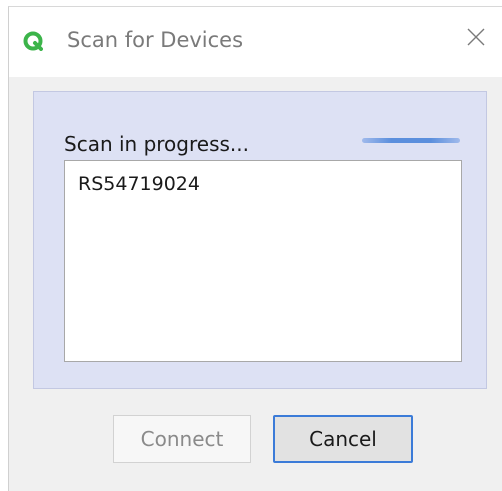 The height and width of the screenshot is (491, 502). What do you see at coordinates (139, 184) in the screenshot?
I see `device-list-item: RS54719024` at bounding box center [139, 184].